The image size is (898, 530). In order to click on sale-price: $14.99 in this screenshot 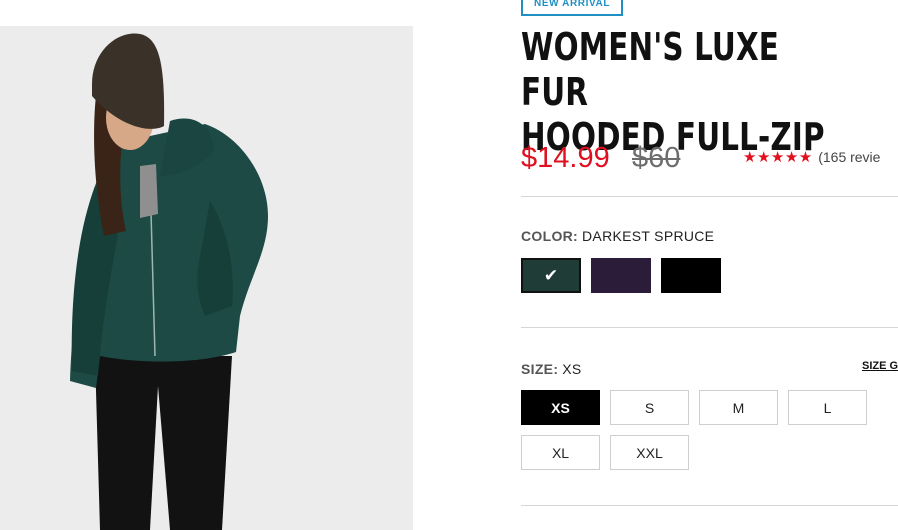, I will do `click(565, 158)`.